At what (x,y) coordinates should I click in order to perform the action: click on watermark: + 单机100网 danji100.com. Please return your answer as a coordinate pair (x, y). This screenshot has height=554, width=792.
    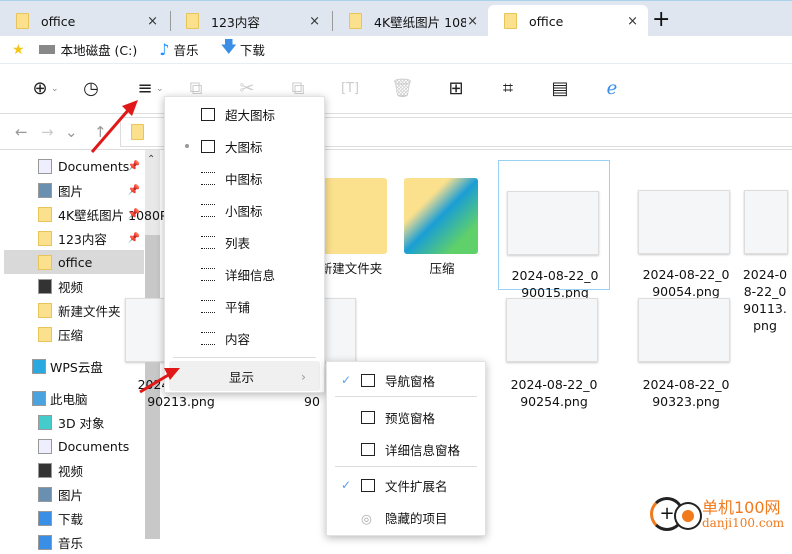
    Looking at the image, I should click on (718, 516).